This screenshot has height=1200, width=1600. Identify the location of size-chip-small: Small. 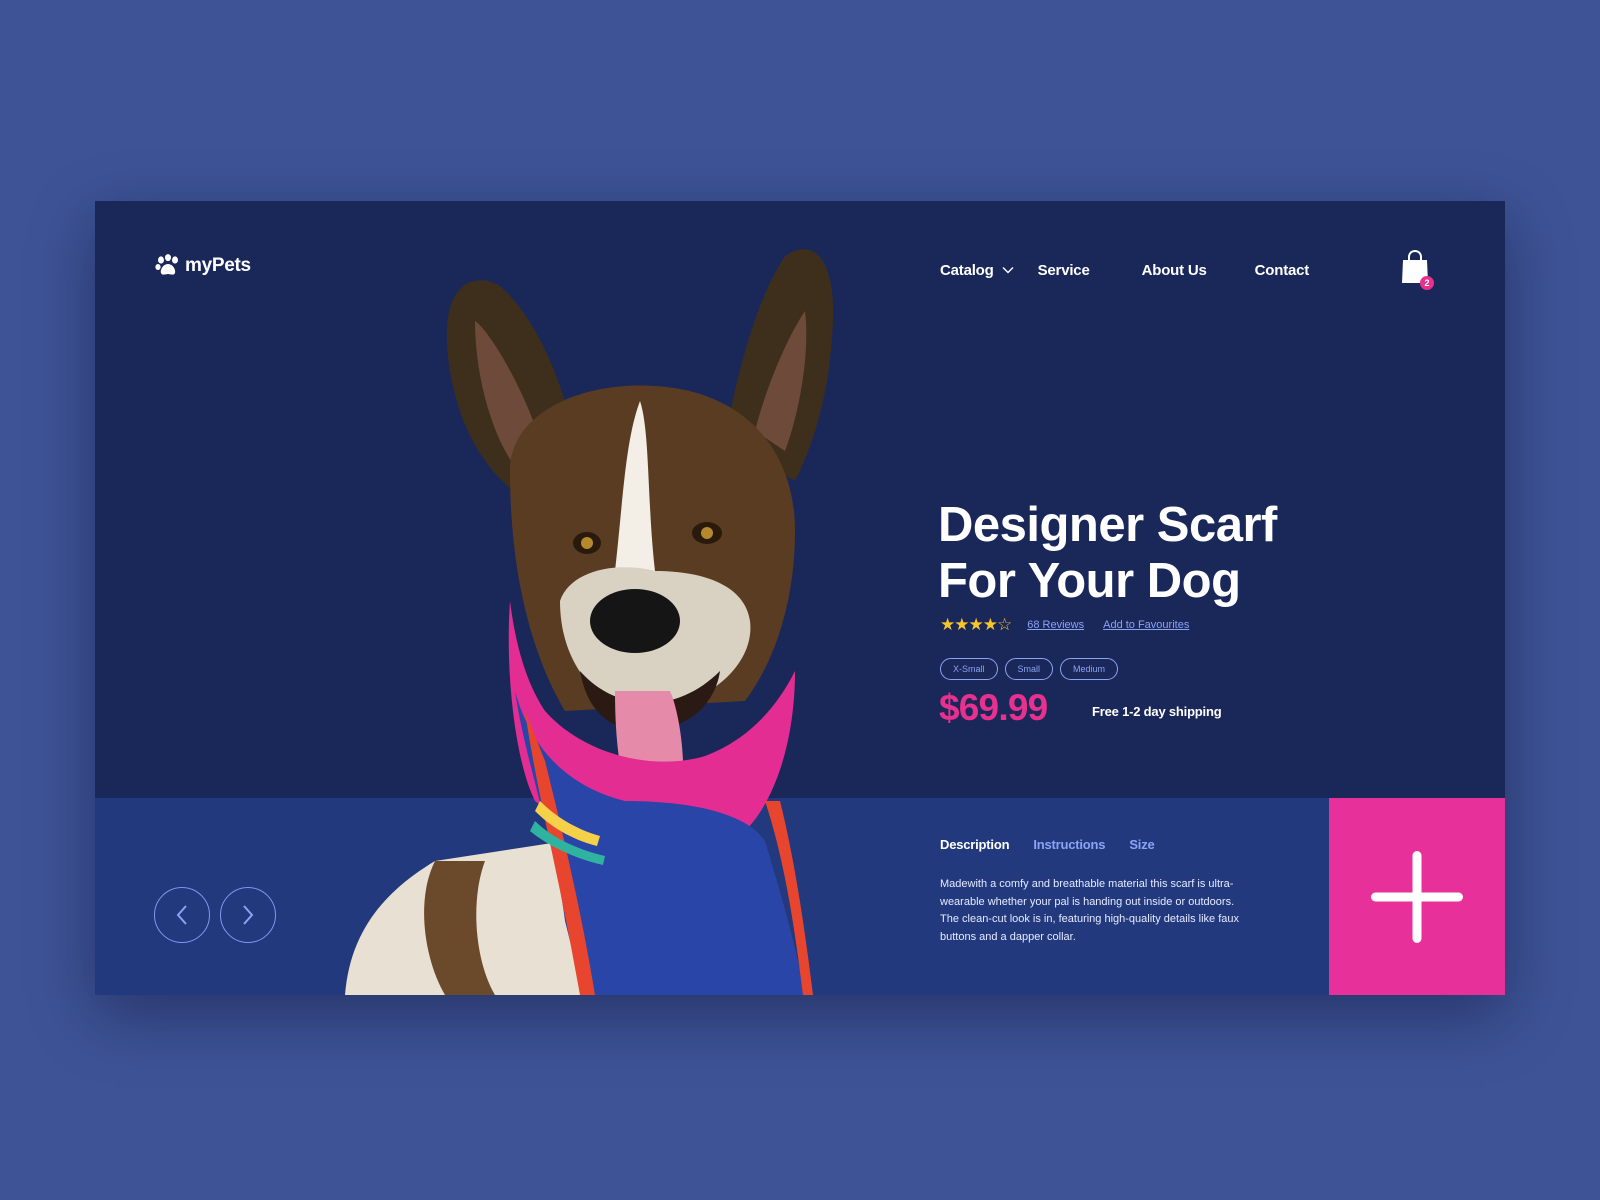
(1029, 669).